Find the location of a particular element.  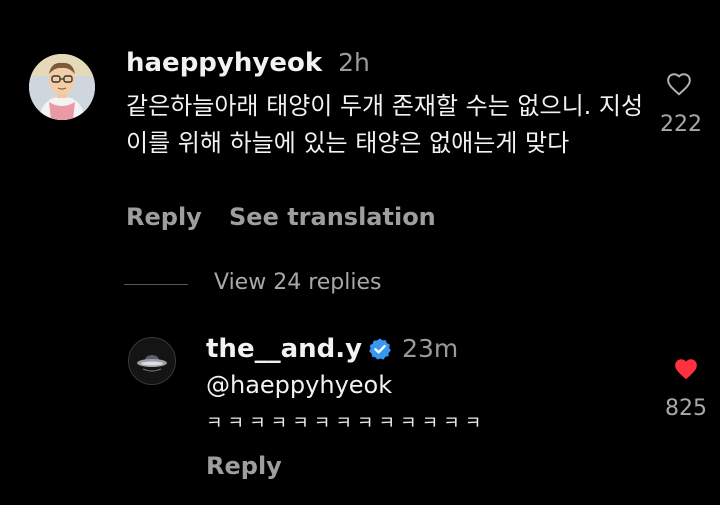

heart-outline-icon is located at coordinates (679, 84).